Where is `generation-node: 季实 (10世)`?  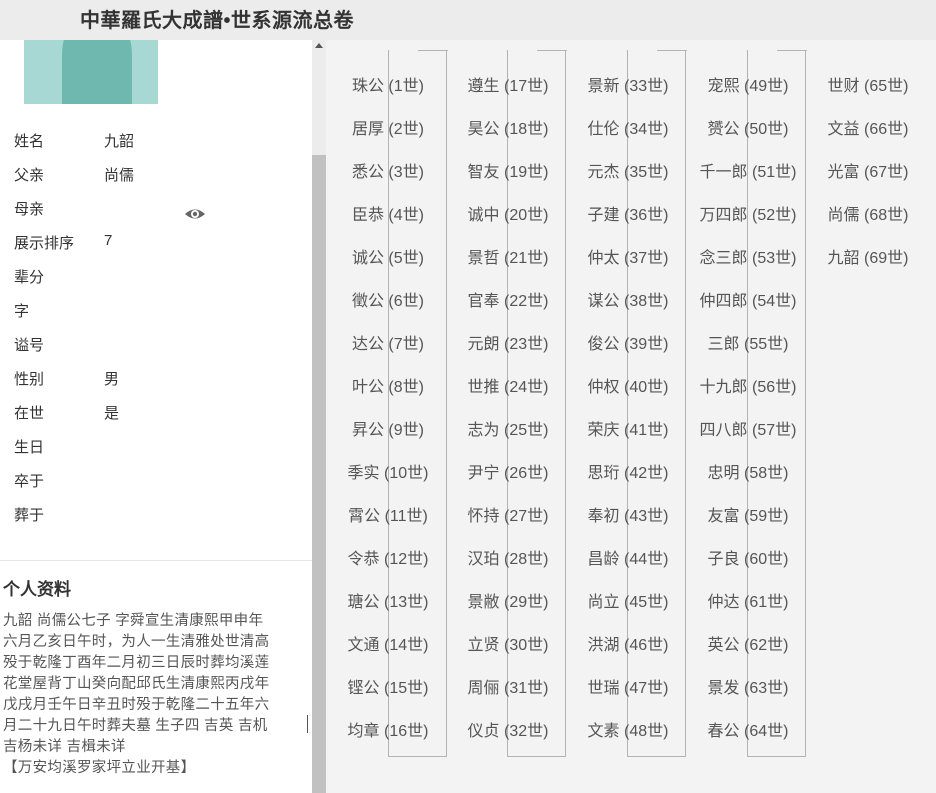
generation-node: 季实 (10世) is located at coordinates (388, 471).